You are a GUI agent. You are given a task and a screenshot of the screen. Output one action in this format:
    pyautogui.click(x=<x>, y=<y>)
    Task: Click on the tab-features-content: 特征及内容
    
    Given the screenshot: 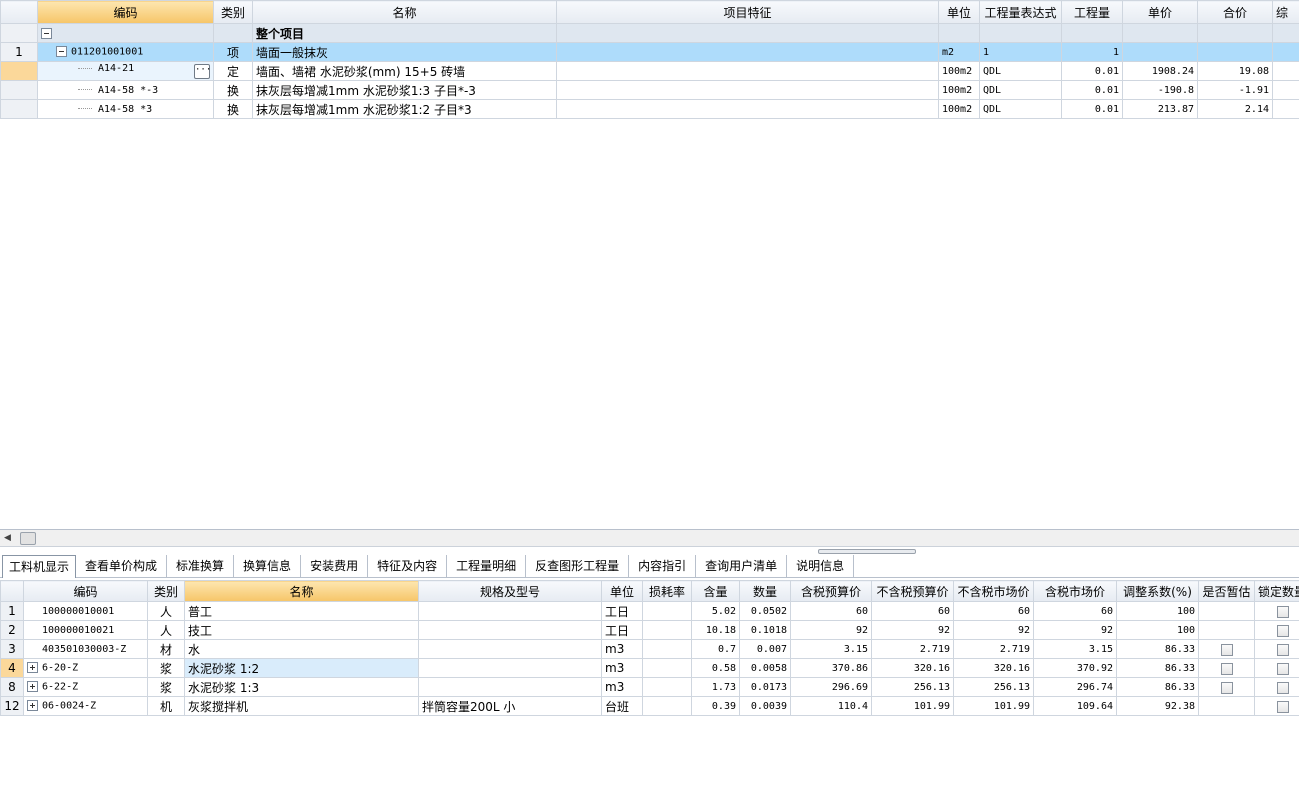 What is the action you would take?
    pyautogui.click(x=408, y=566)
    